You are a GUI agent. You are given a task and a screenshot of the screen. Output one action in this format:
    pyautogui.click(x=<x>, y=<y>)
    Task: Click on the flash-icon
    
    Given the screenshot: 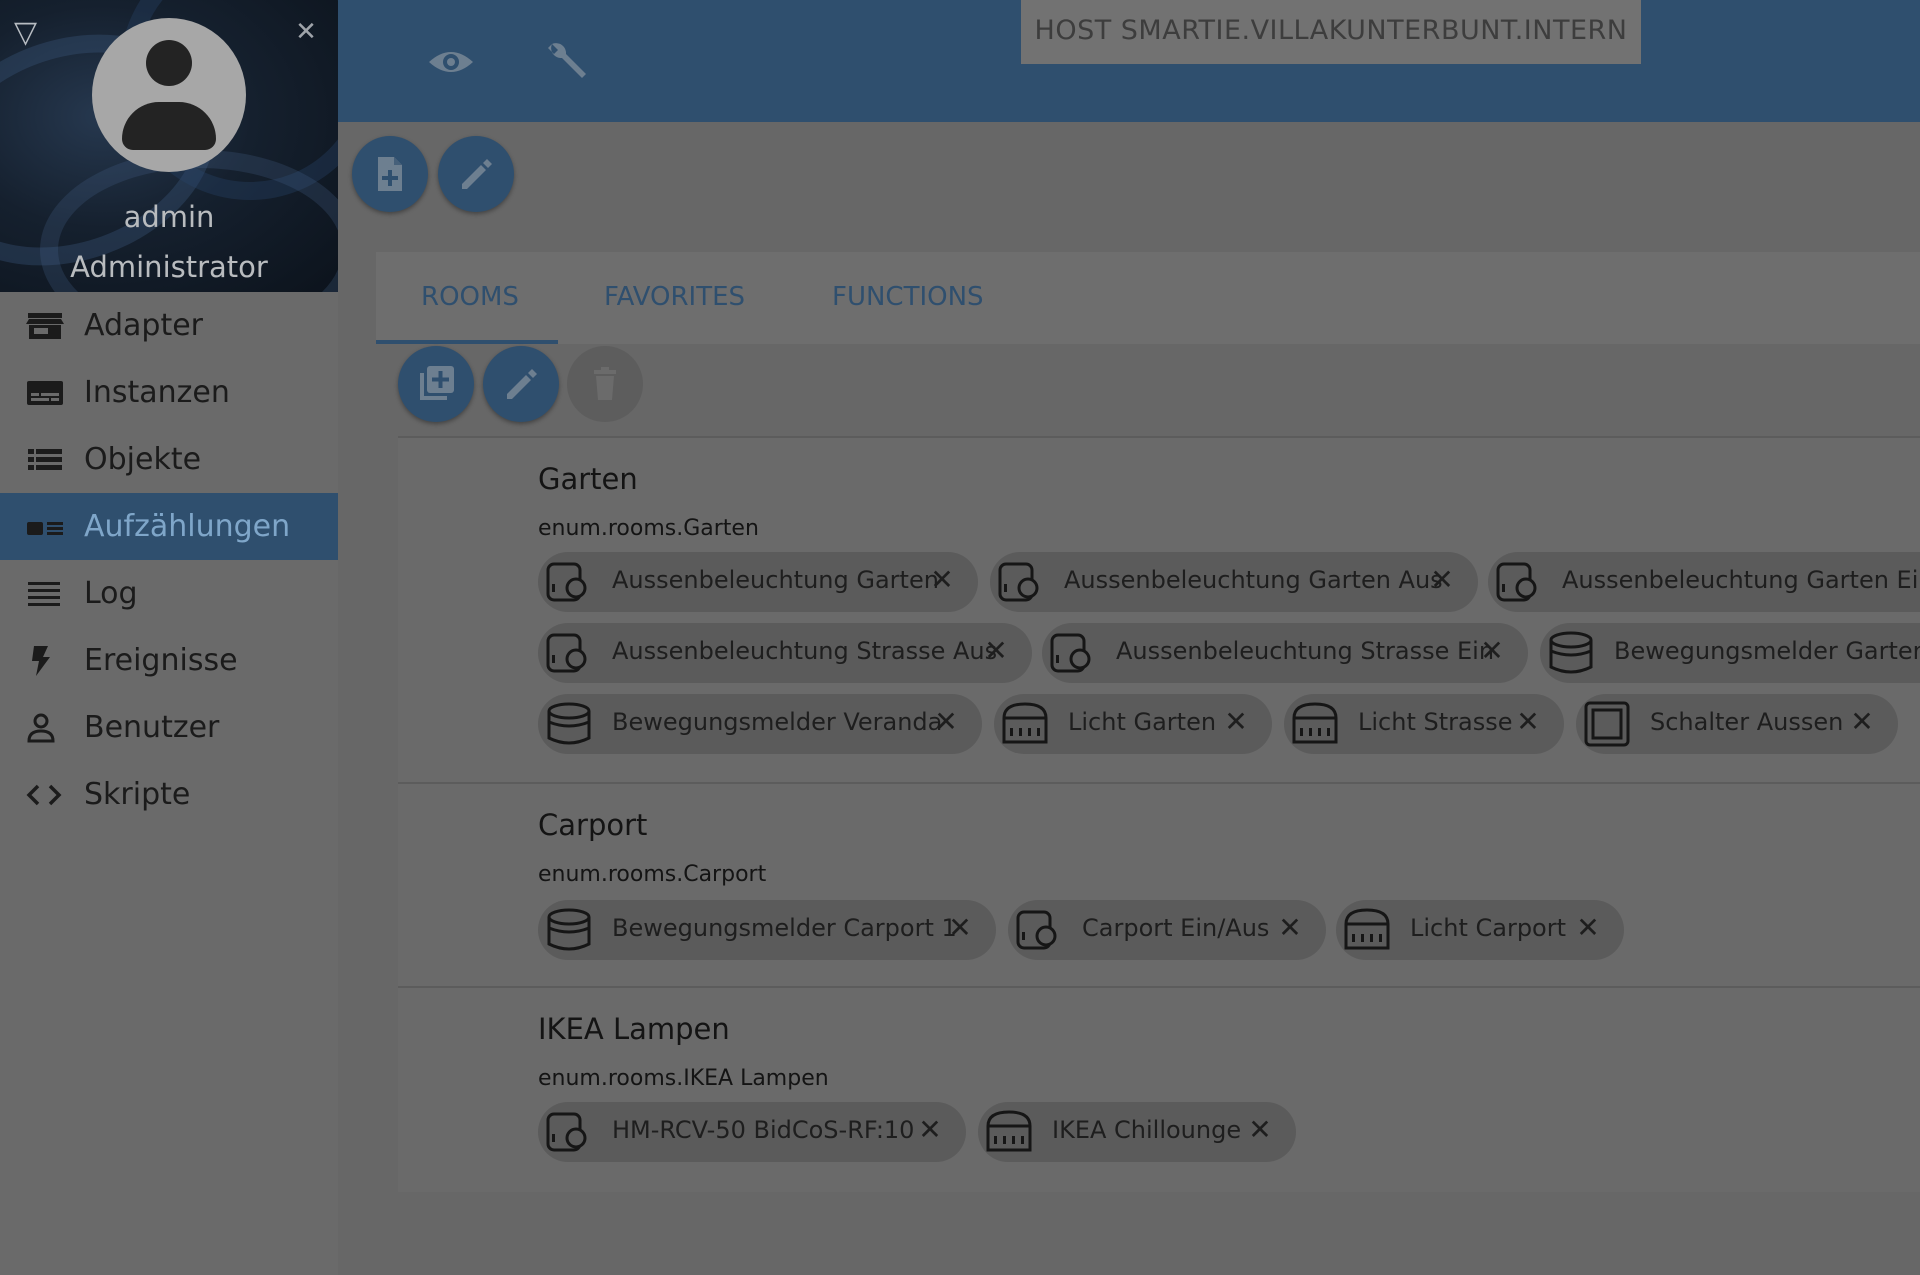 What is the action you would take?
    pyautogui.click(x=41, y=661)
    